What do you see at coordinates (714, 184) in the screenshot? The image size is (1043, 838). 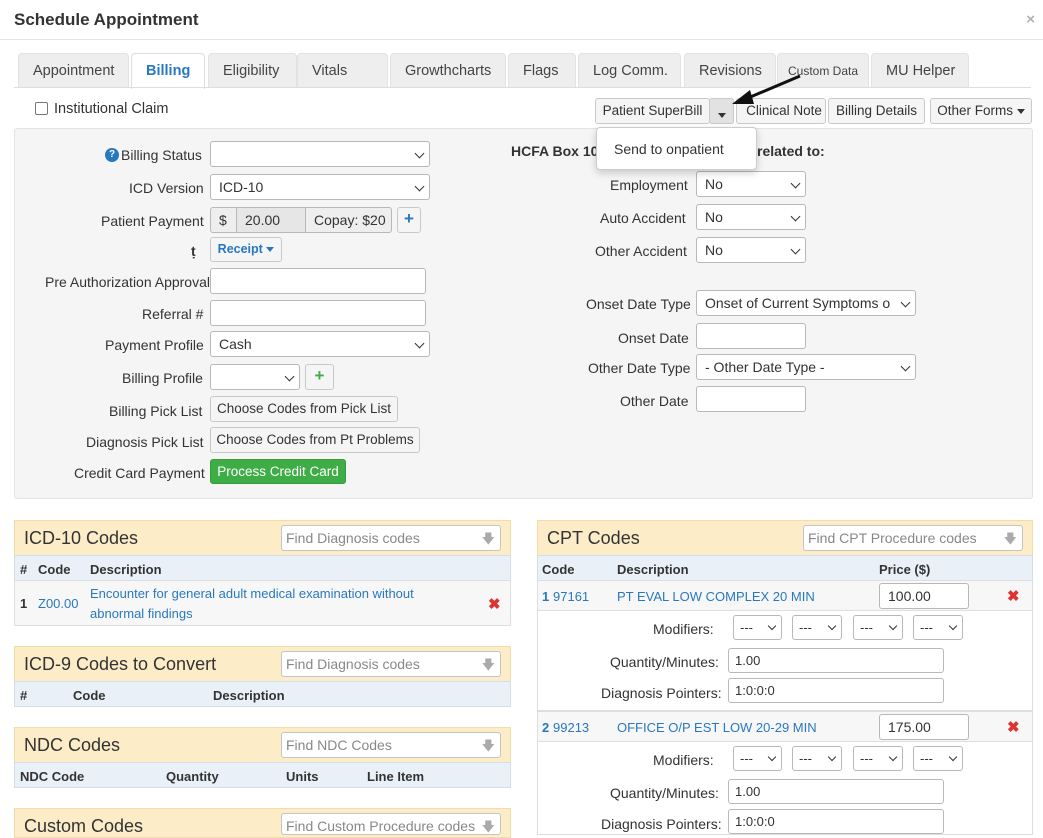 I see `employment-value: No` at bounding box center [714, 184].